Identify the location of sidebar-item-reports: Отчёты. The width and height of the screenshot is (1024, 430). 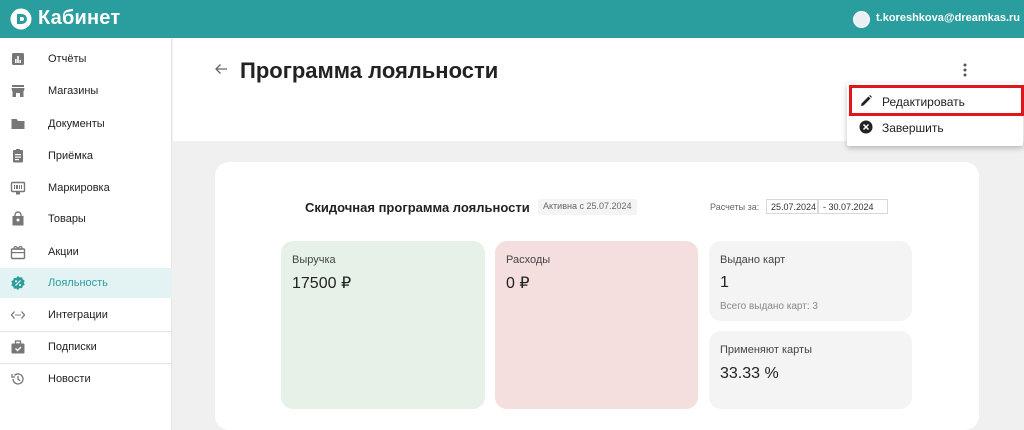
(86, 59).